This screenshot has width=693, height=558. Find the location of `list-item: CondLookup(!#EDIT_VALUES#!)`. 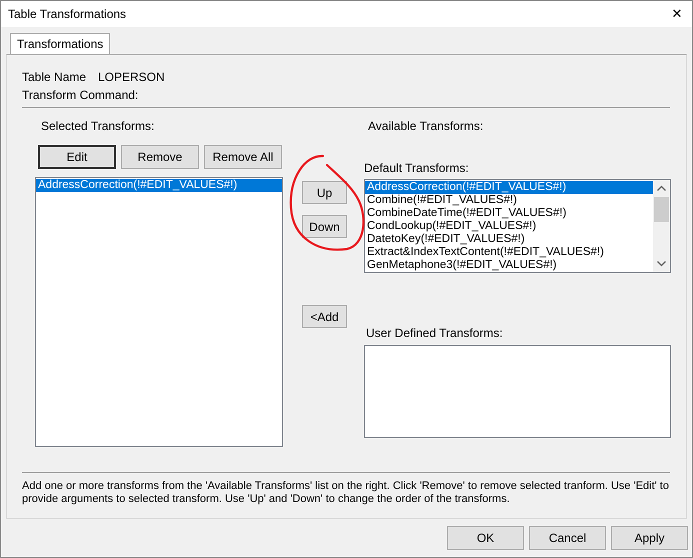

list-item: CondLookup(!#EDIT_VALUES#!) is located at coordinates (509, 226).